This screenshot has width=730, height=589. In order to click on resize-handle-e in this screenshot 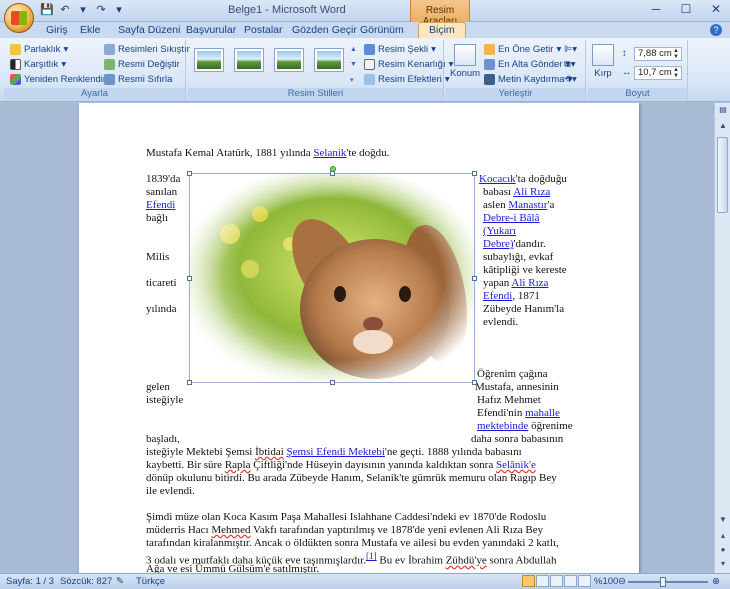, I will do `click(474, 278)`.